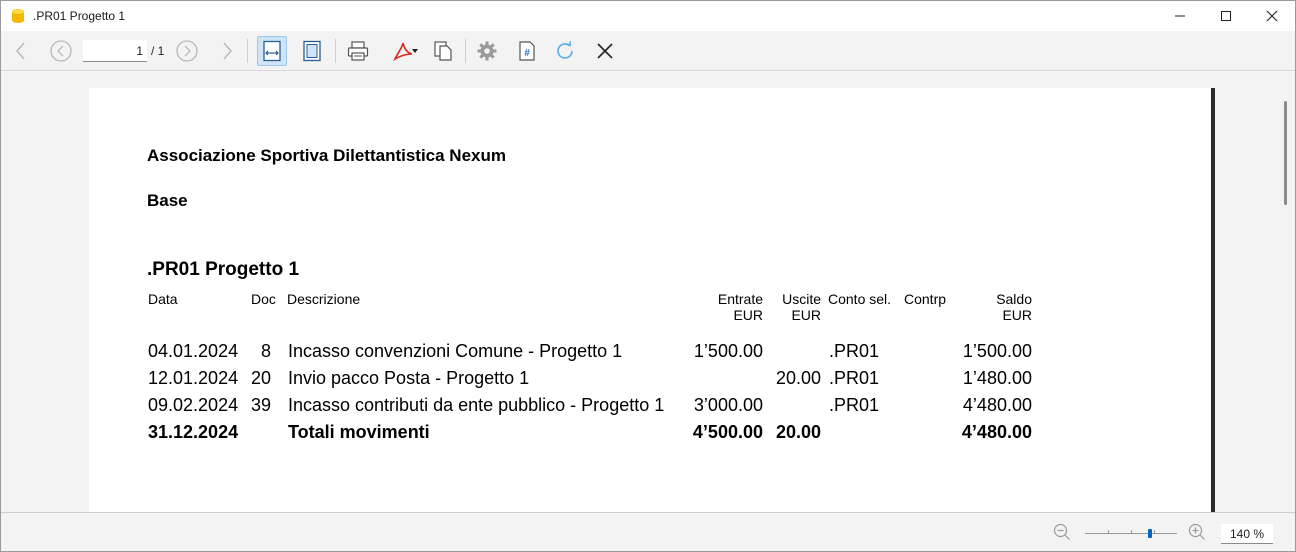  What do you see at coordinates (1150, 533) in the screenshot?
I see `zoom-slider-thumb` at bounding box center [1150, 533].